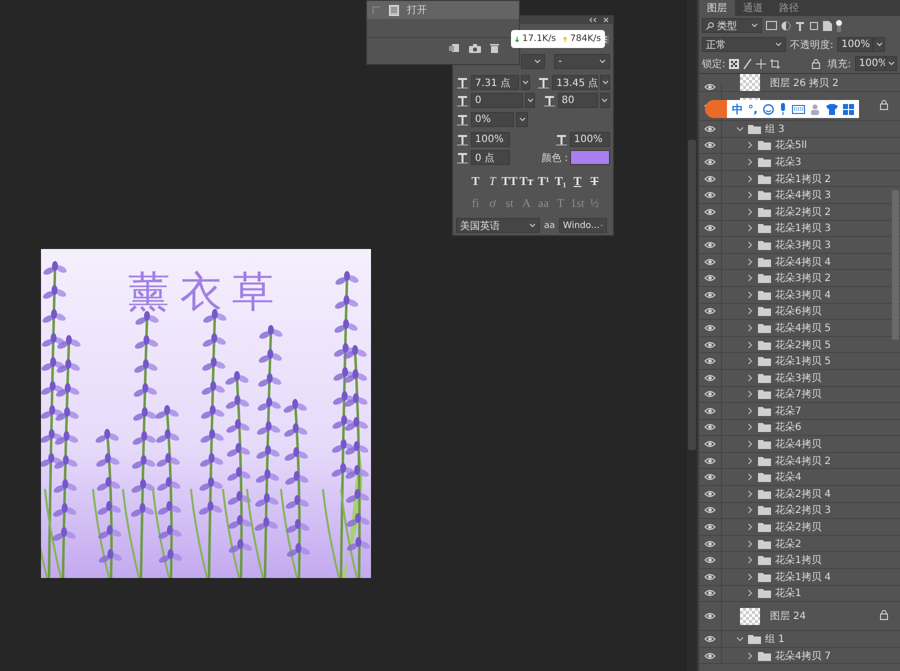 This screenshot has width=900, height=671. What do you see at coordinates (803, 655) in the screenshot?
I see `layer-name: 花朵4拷贝 7` at bounding box center [803, 655].